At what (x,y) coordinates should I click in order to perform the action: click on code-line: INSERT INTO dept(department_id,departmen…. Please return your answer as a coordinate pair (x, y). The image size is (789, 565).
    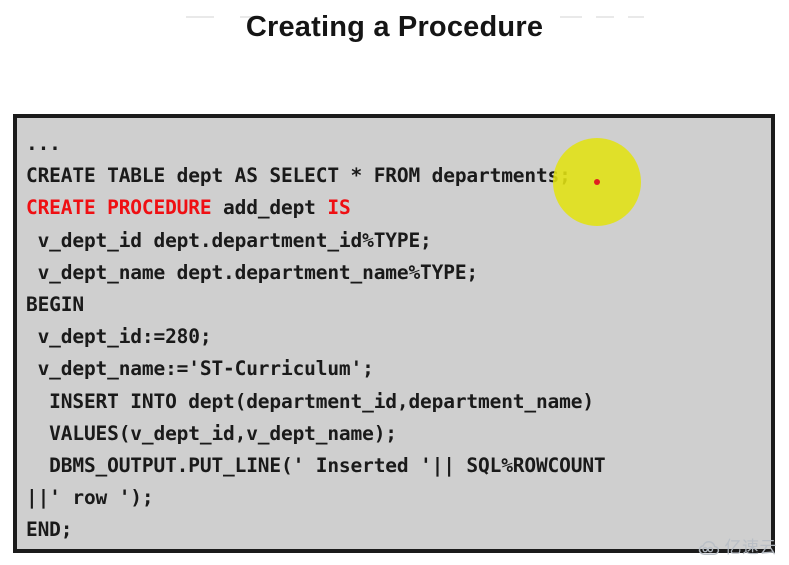
    Looking at the image, I should click on (397, 402).